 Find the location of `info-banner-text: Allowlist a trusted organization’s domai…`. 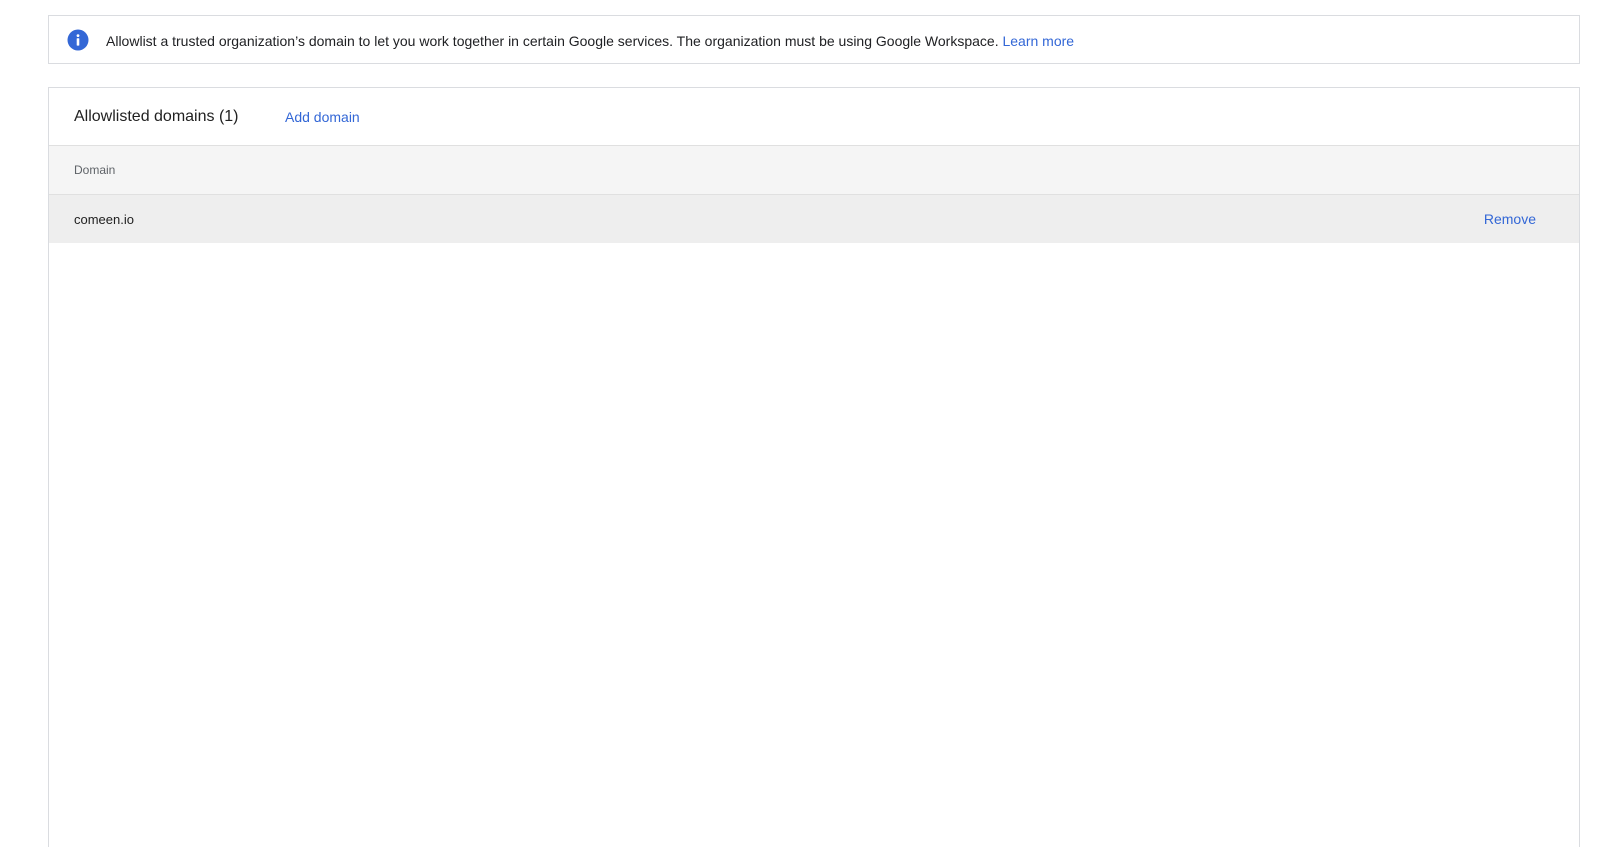

info-banner-text: Allowlist a trusted organization’s domai… is located at coordinates (590, 41).